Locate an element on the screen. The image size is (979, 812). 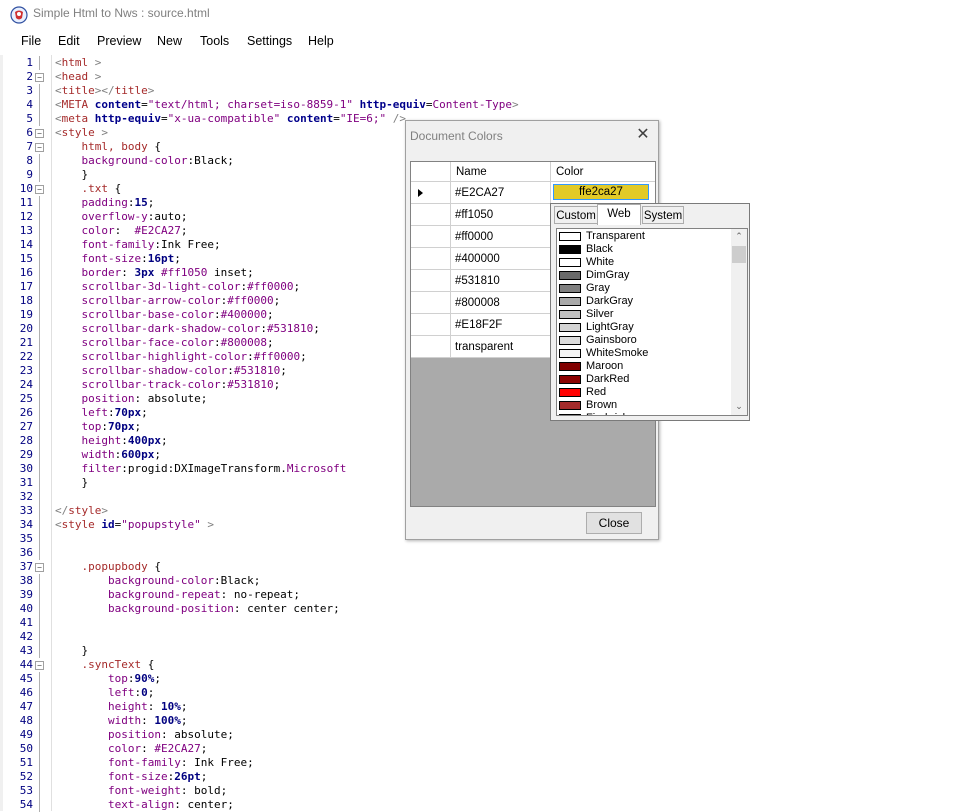
code-token: #531810 is located at coordinates (250, 384).